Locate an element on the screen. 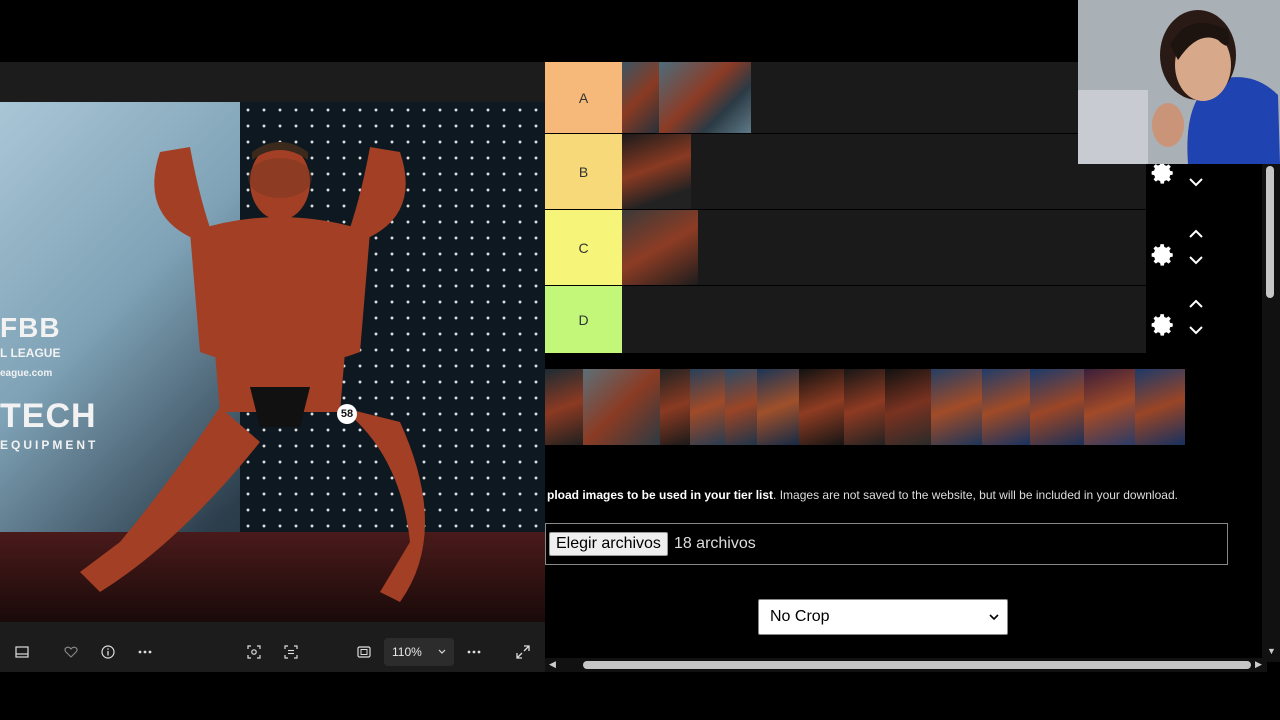 The width and height of the screenshot is (1280, 720). image-pool is located at coordinates (865, 407).